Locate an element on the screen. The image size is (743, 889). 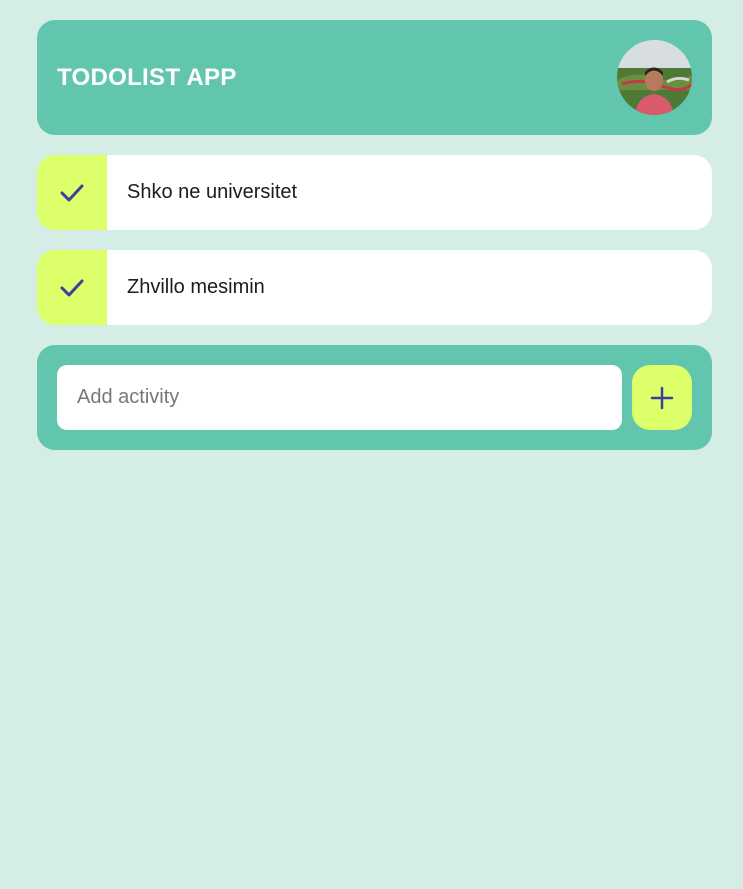
add-activity-input is located at coordinates (339, 397).